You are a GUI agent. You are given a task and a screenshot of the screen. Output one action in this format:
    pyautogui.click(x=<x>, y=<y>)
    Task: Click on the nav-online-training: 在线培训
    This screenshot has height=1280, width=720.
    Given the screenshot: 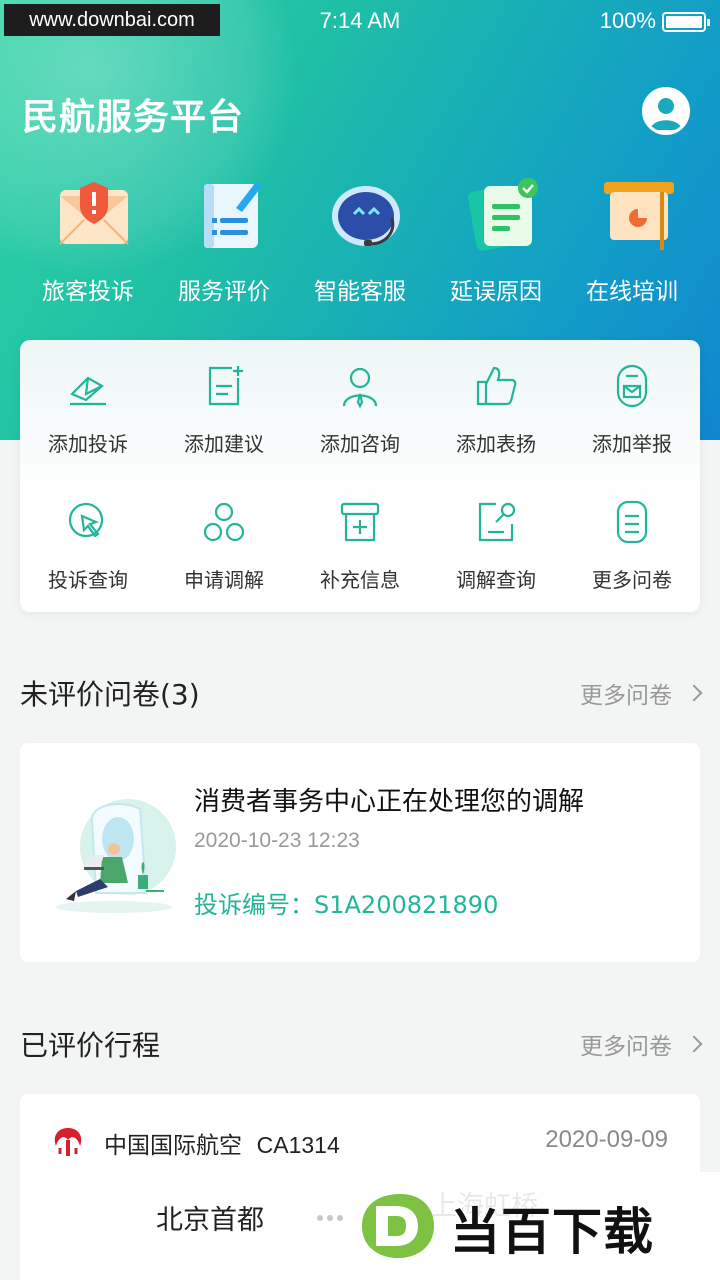 What is the action you would take?
    pyautogui.click(x=632, y=242)
    